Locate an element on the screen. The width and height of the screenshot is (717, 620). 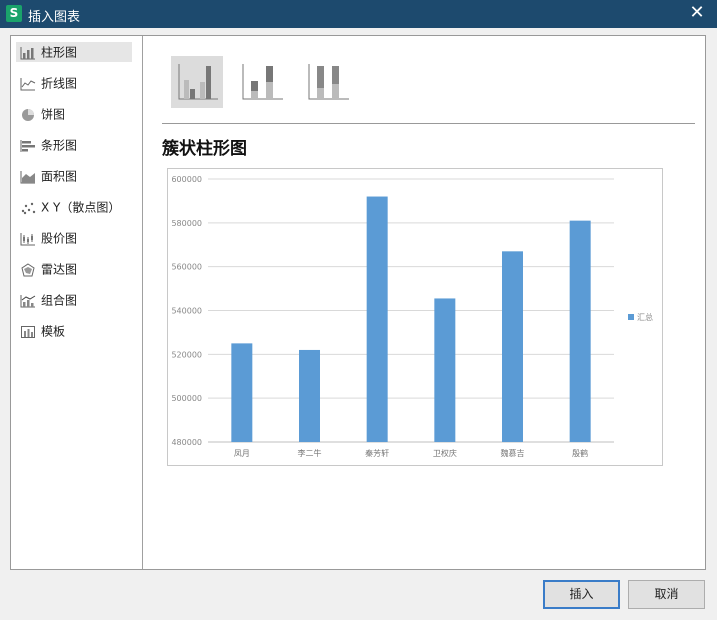
sidebar-item-line: 折线图 is located at coordinates (74, 83).